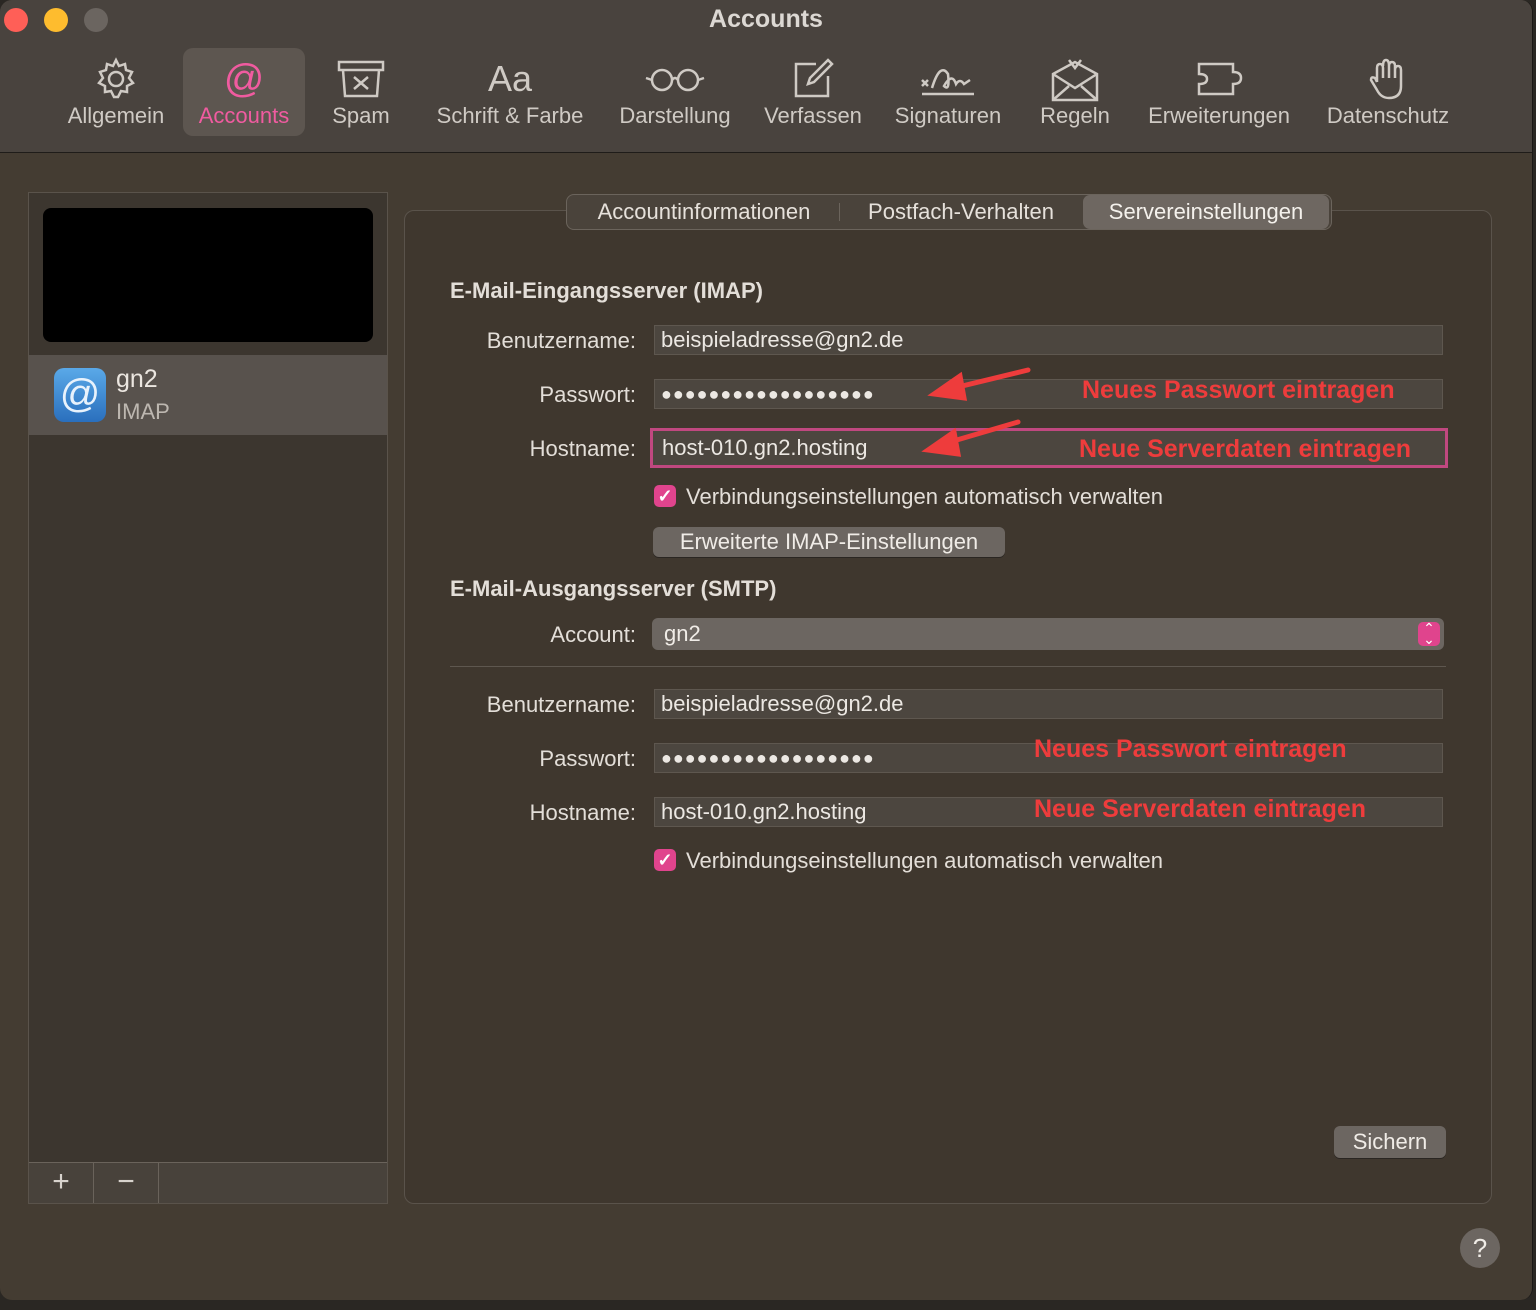  I want to click on toolbar-label: Datenschutz, so click(1388, 115).